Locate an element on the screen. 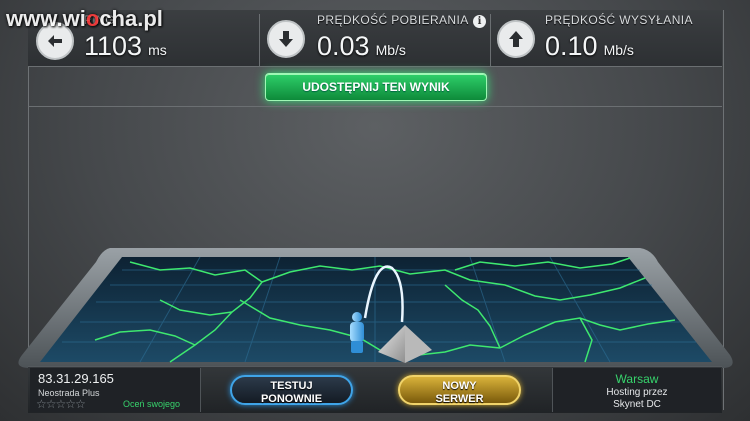  new-server-button: NOWY SERWER is located at coordinates (459, 390).